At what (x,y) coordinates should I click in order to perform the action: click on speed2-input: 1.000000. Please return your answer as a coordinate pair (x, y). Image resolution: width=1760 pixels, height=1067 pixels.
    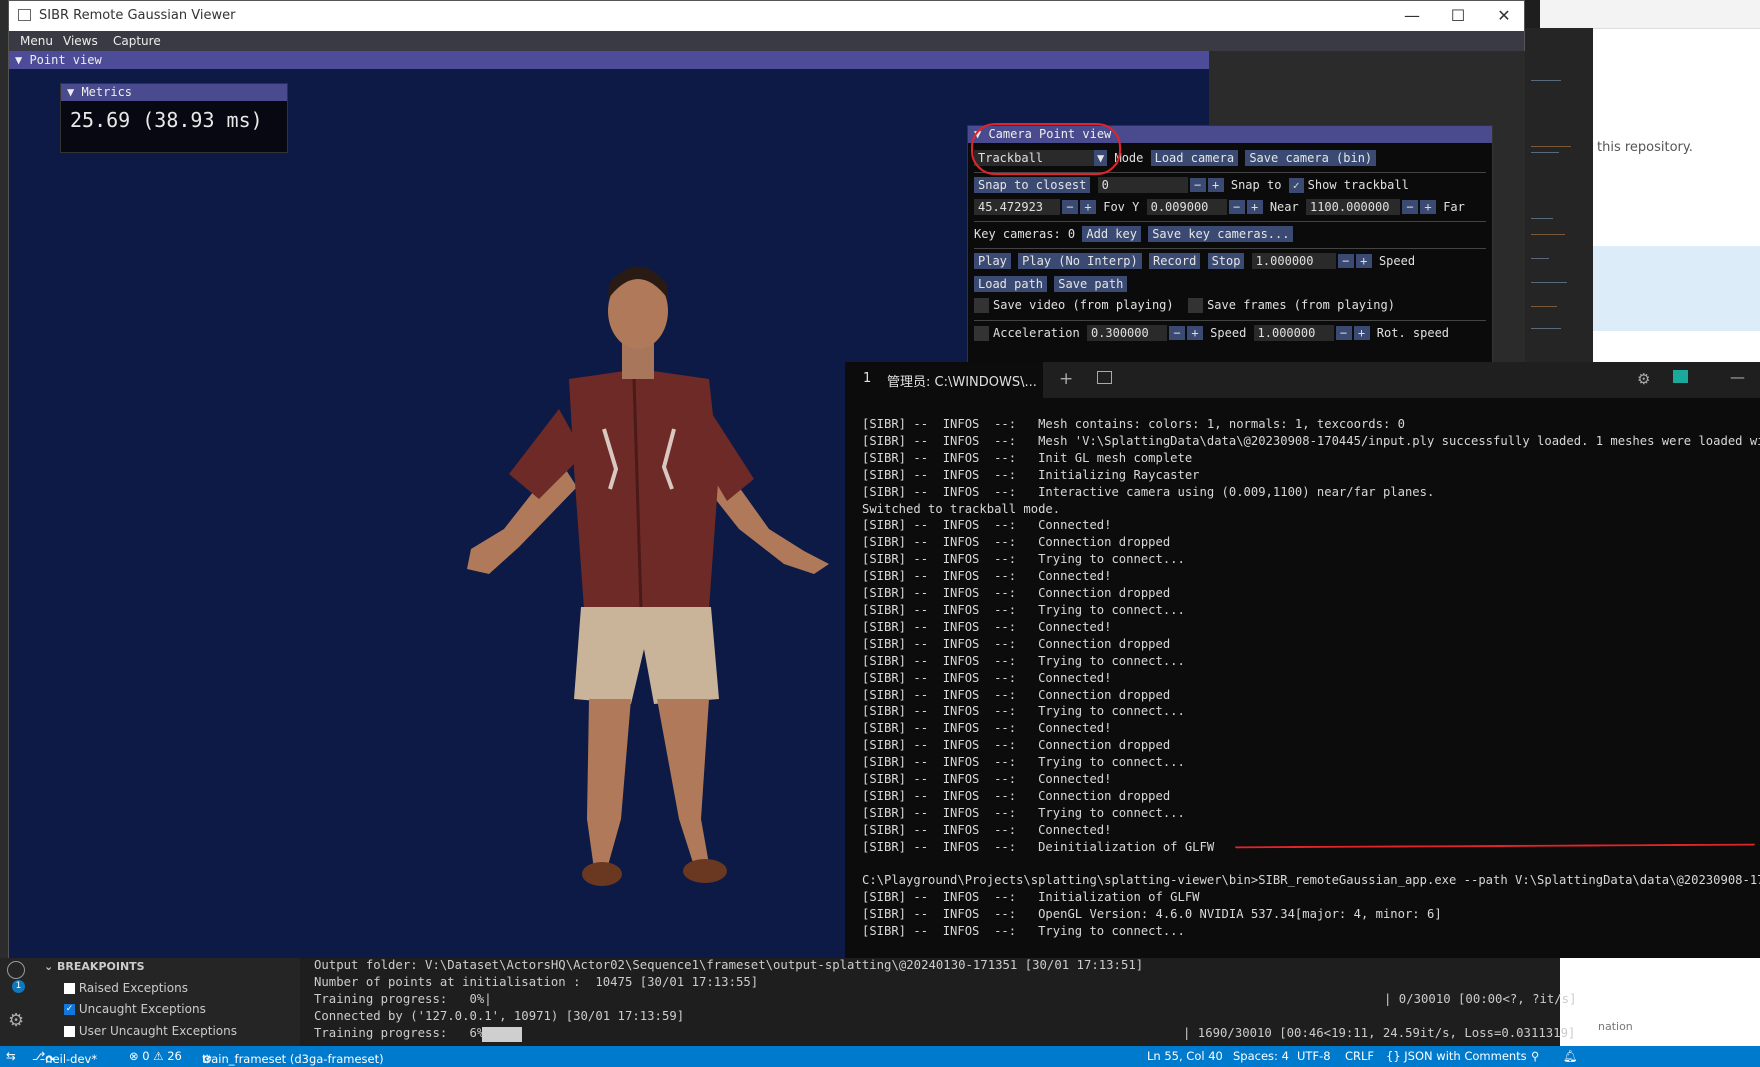
    Looking at the image, I should click on (1293, 333).